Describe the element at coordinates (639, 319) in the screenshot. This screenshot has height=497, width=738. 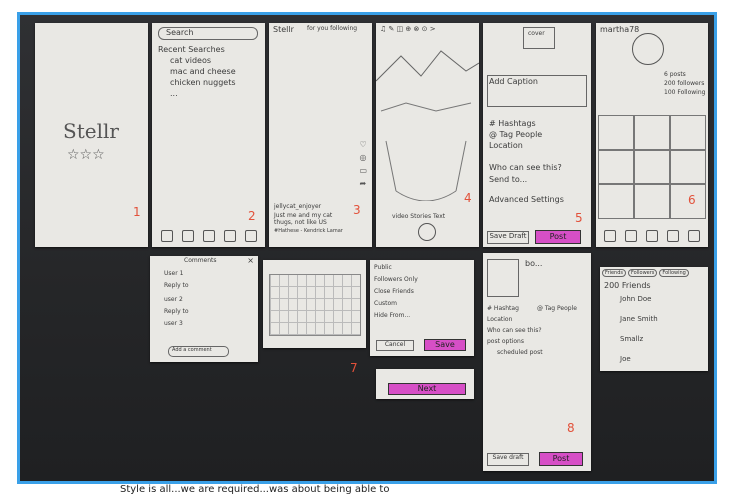
I see `friend-row: Jane Smith` at that location.